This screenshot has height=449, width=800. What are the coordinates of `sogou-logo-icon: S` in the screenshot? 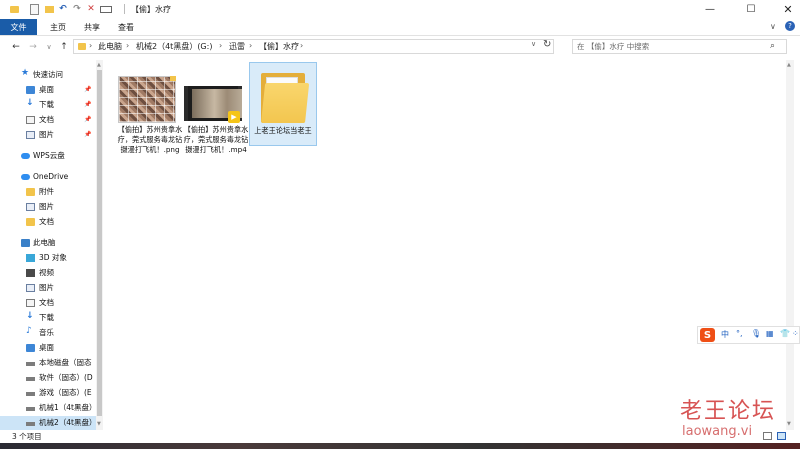 It's located at (707, 335).